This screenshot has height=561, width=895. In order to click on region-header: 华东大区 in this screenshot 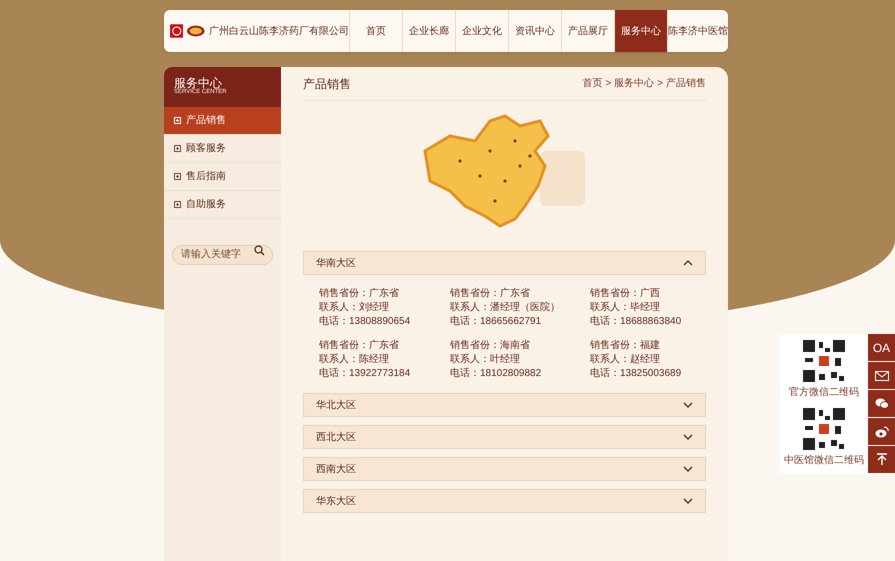, I will do `click(504, 501)`.